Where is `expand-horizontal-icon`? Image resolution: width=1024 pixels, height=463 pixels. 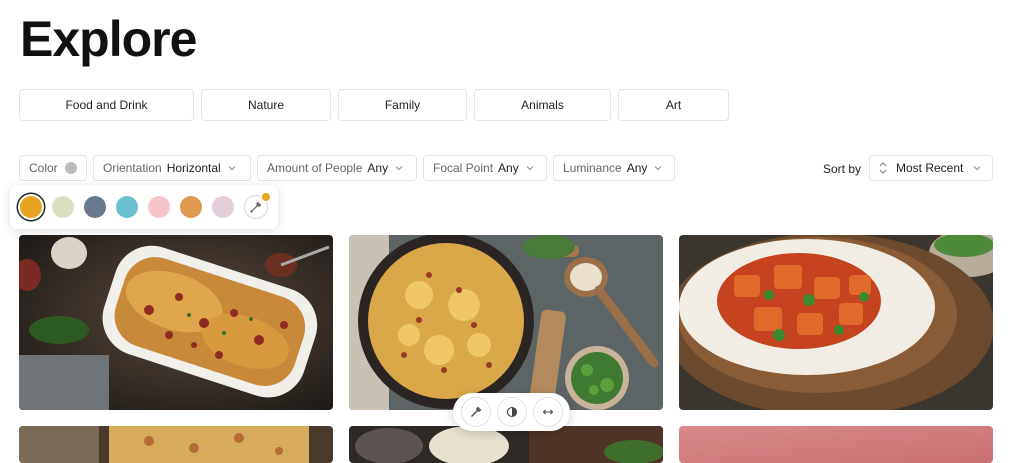
expand-horizontal-icon is located at coordinates (547, 412).